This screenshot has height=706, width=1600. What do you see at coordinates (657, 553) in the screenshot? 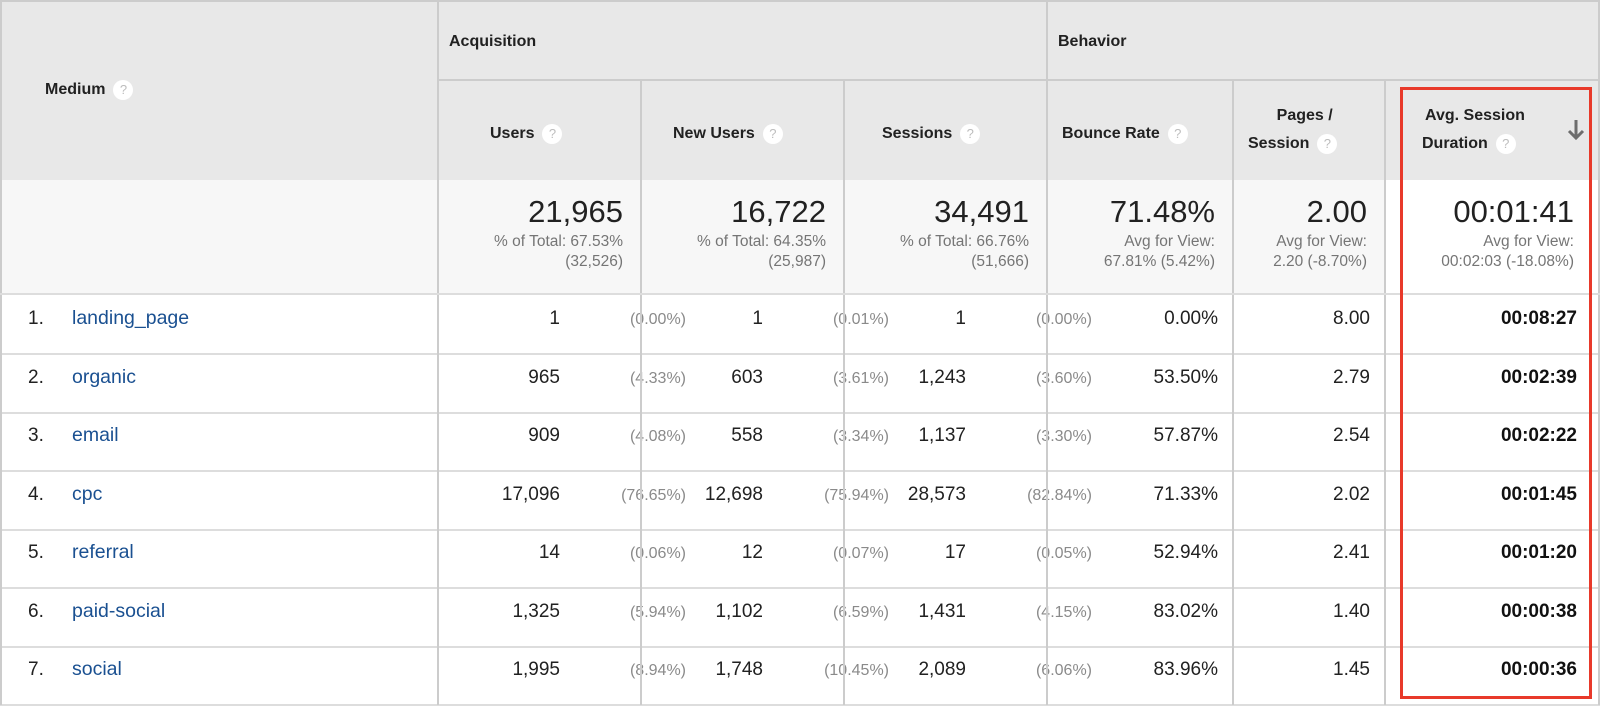
I see `users-percent: (0.06%)` at bounding box center [657, 553].